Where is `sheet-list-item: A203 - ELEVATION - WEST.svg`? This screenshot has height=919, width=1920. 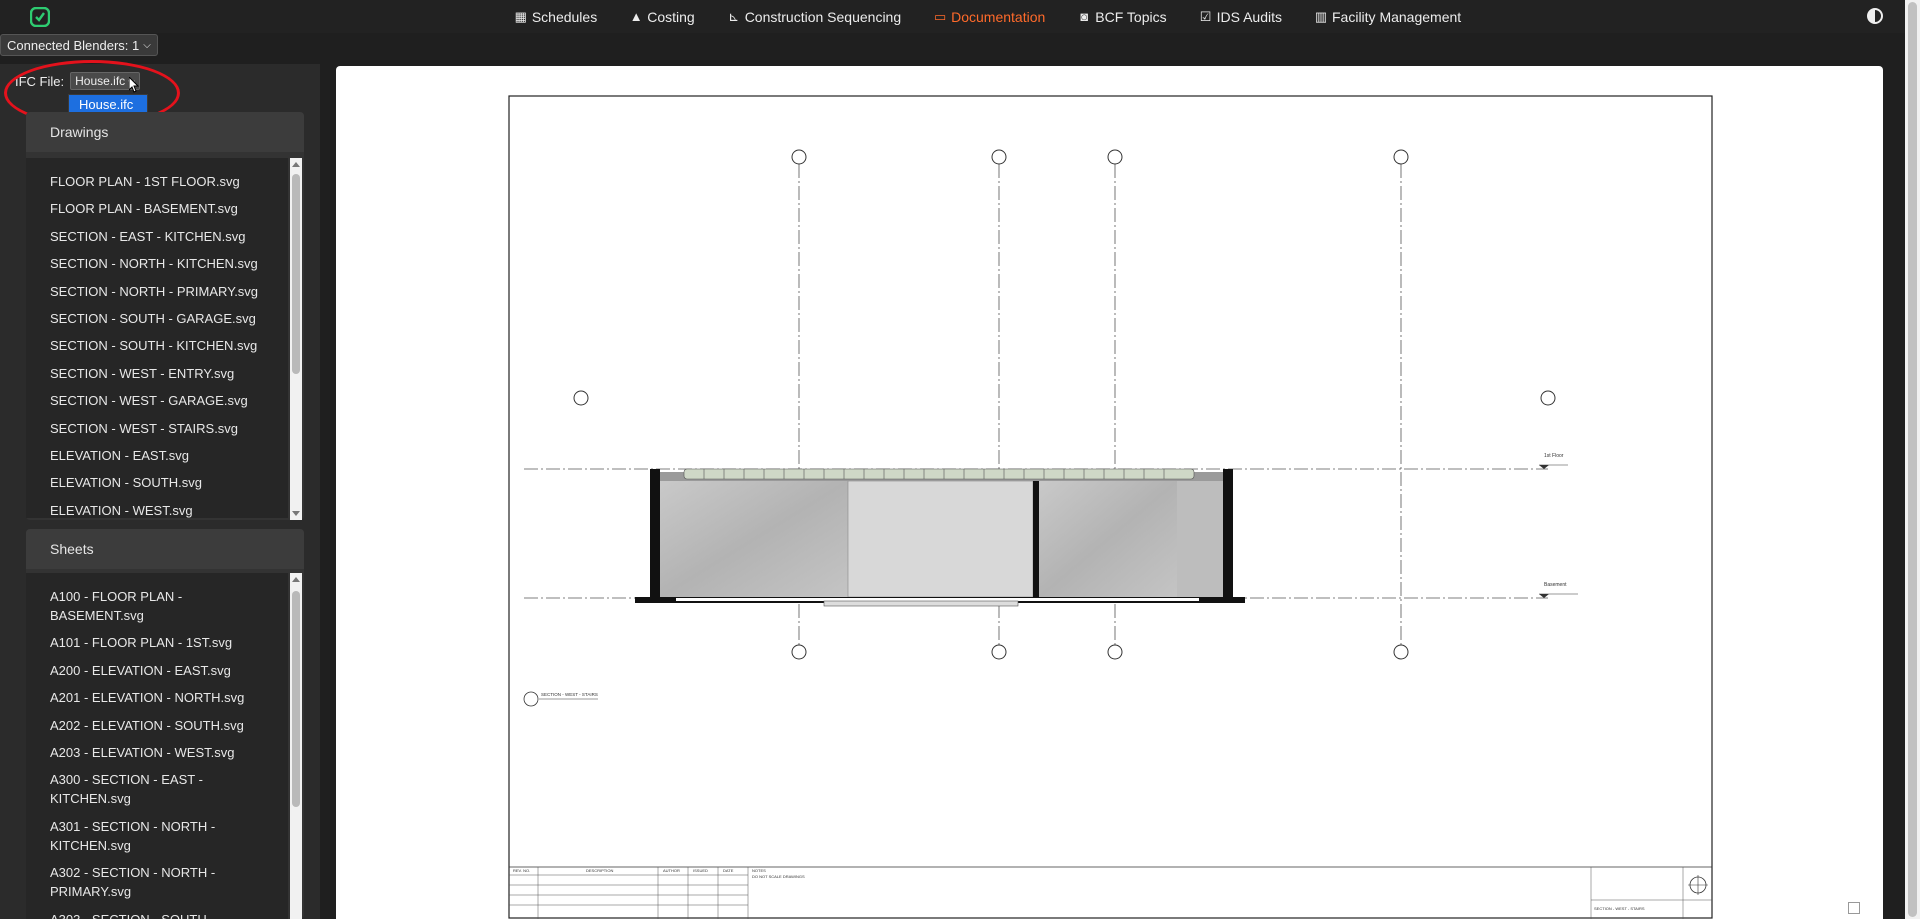
sheet-list-item: A203 - ELEVATION - WEST.svg is located at coordinates (157, 752).